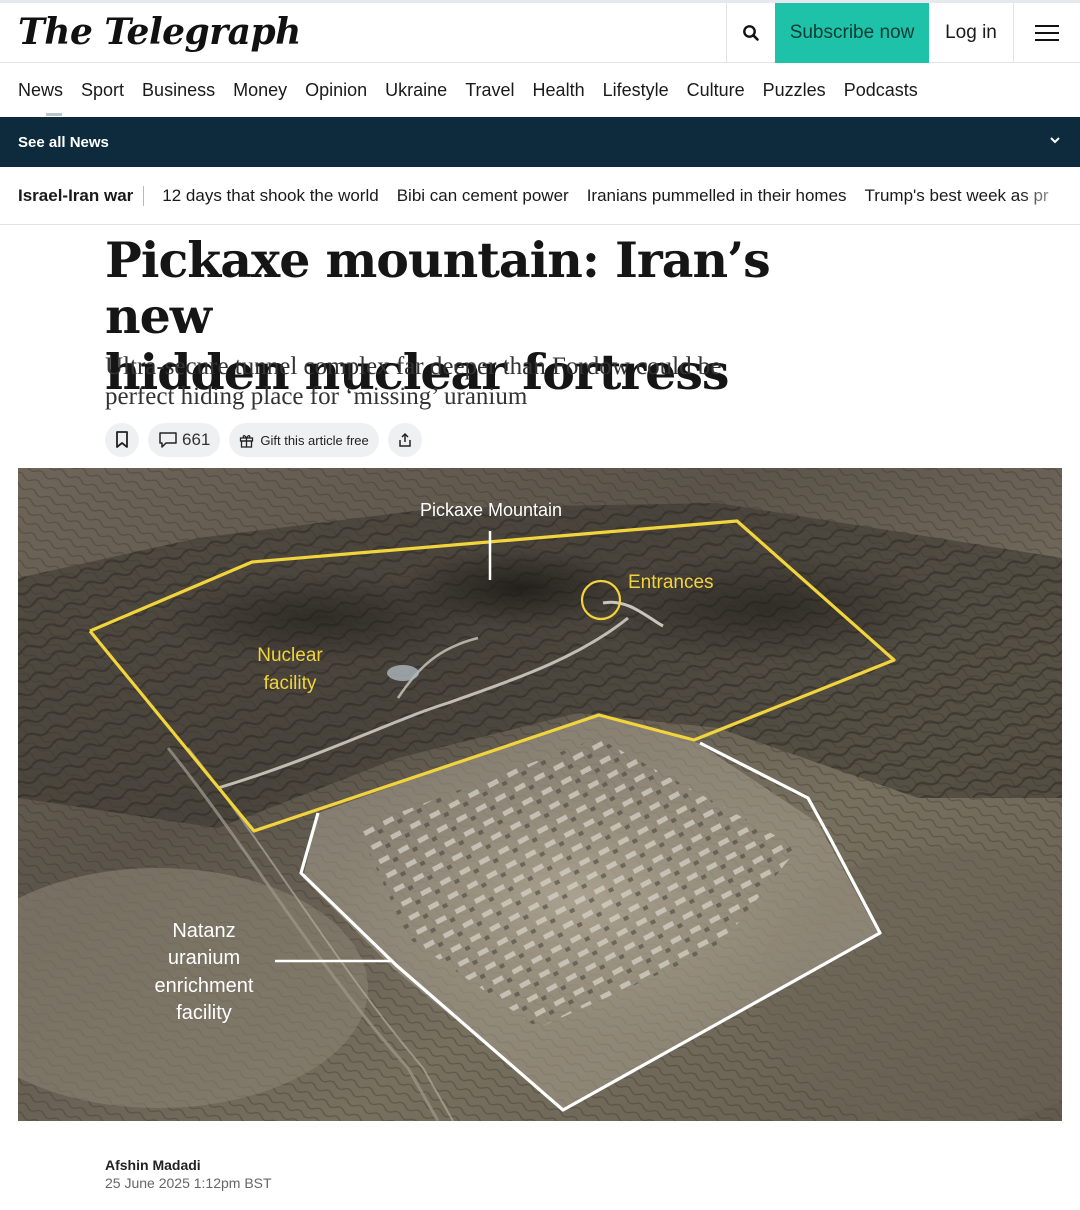 This screenshot has height=1210, width=1080. Describe the element at coordinates (203, 931) in the screenshot. I see `natanz-label-line-1: Natanz` at that location.